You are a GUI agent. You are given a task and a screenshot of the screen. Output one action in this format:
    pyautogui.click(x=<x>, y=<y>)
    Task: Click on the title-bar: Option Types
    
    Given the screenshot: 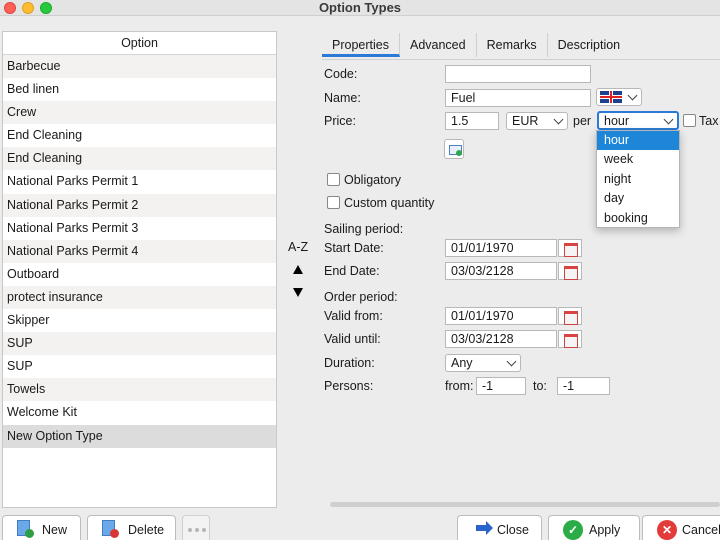 What is the action you would take?
    pyautogui.click(x=360, y=8)
    